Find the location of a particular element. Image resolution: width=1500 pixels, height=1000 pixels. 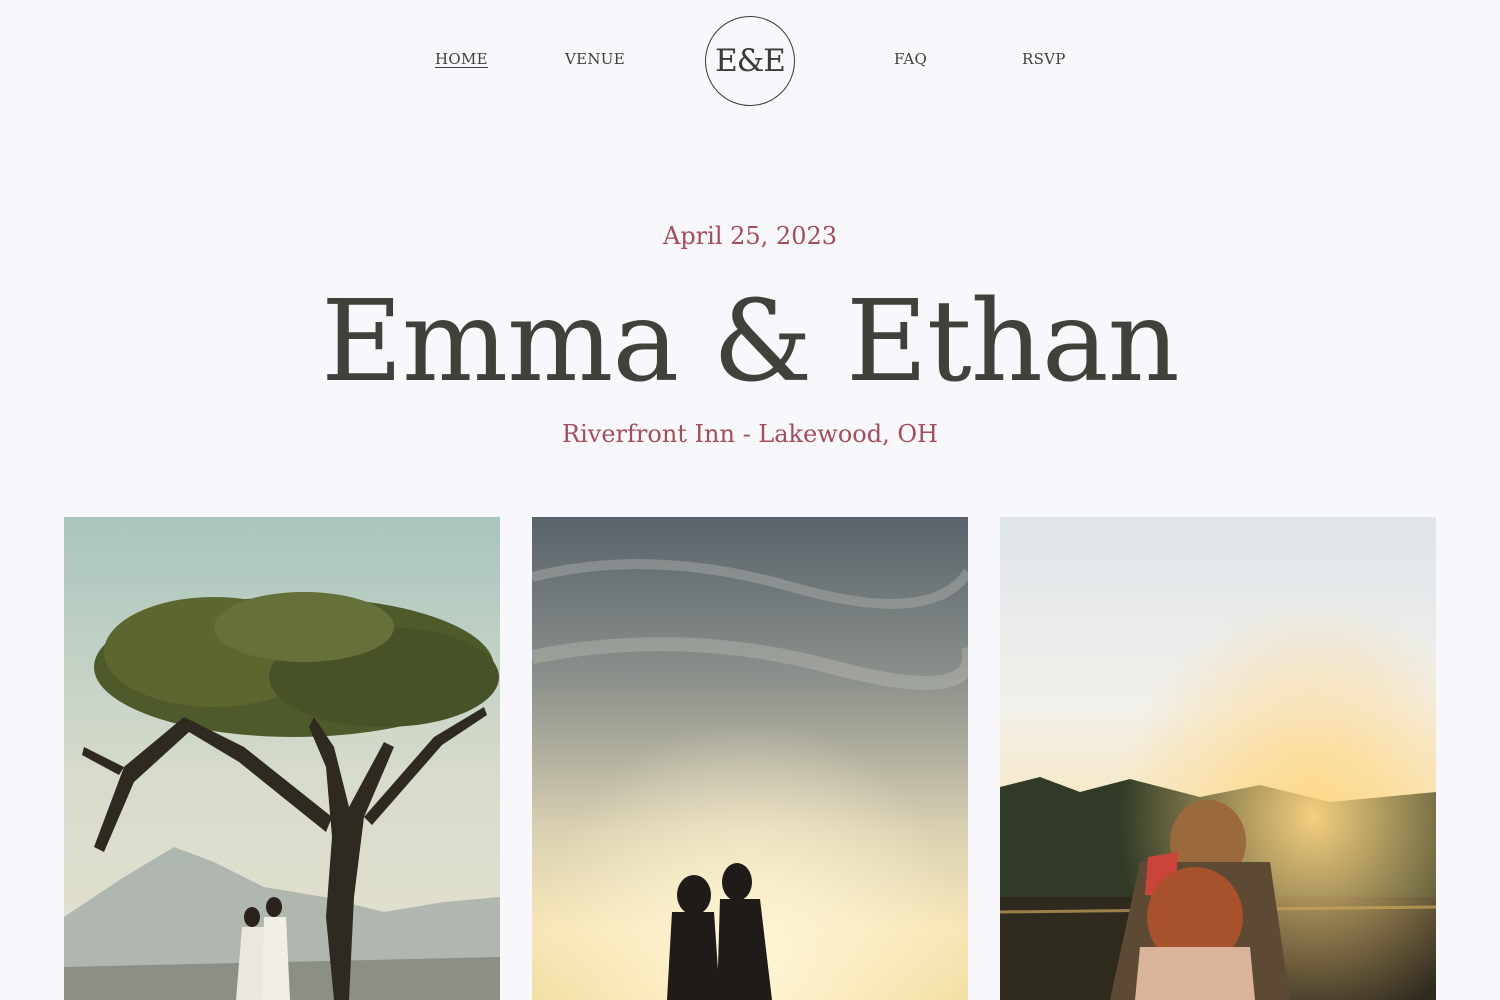

venue-location: Riverfront Inn - Lakewood, OH is located at coordinates (750, 434).